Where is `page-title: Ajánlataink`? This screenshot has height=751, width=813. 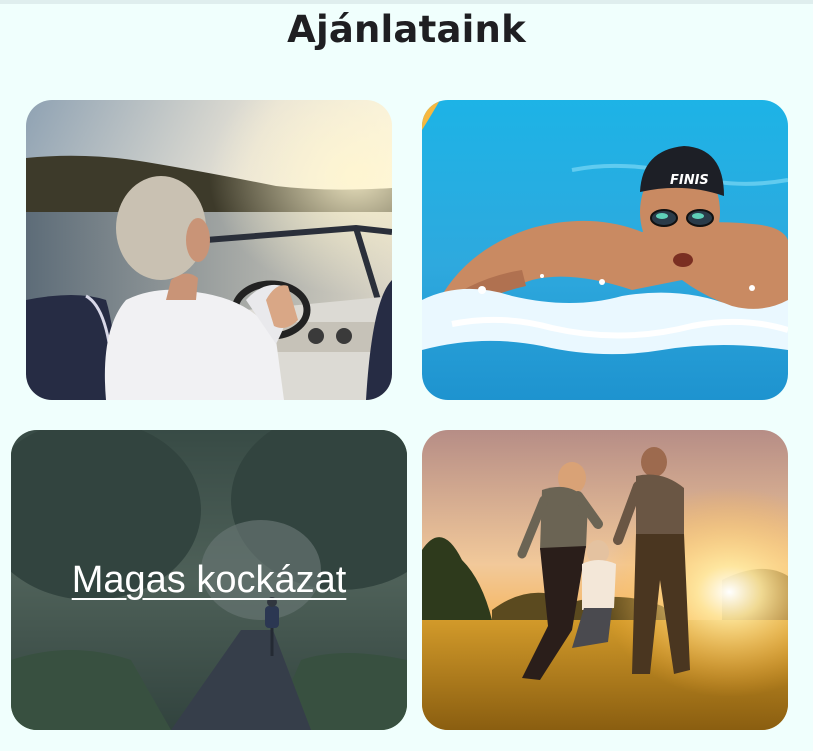 page-title: Ajánlataink is located at coordinates (406, 29).